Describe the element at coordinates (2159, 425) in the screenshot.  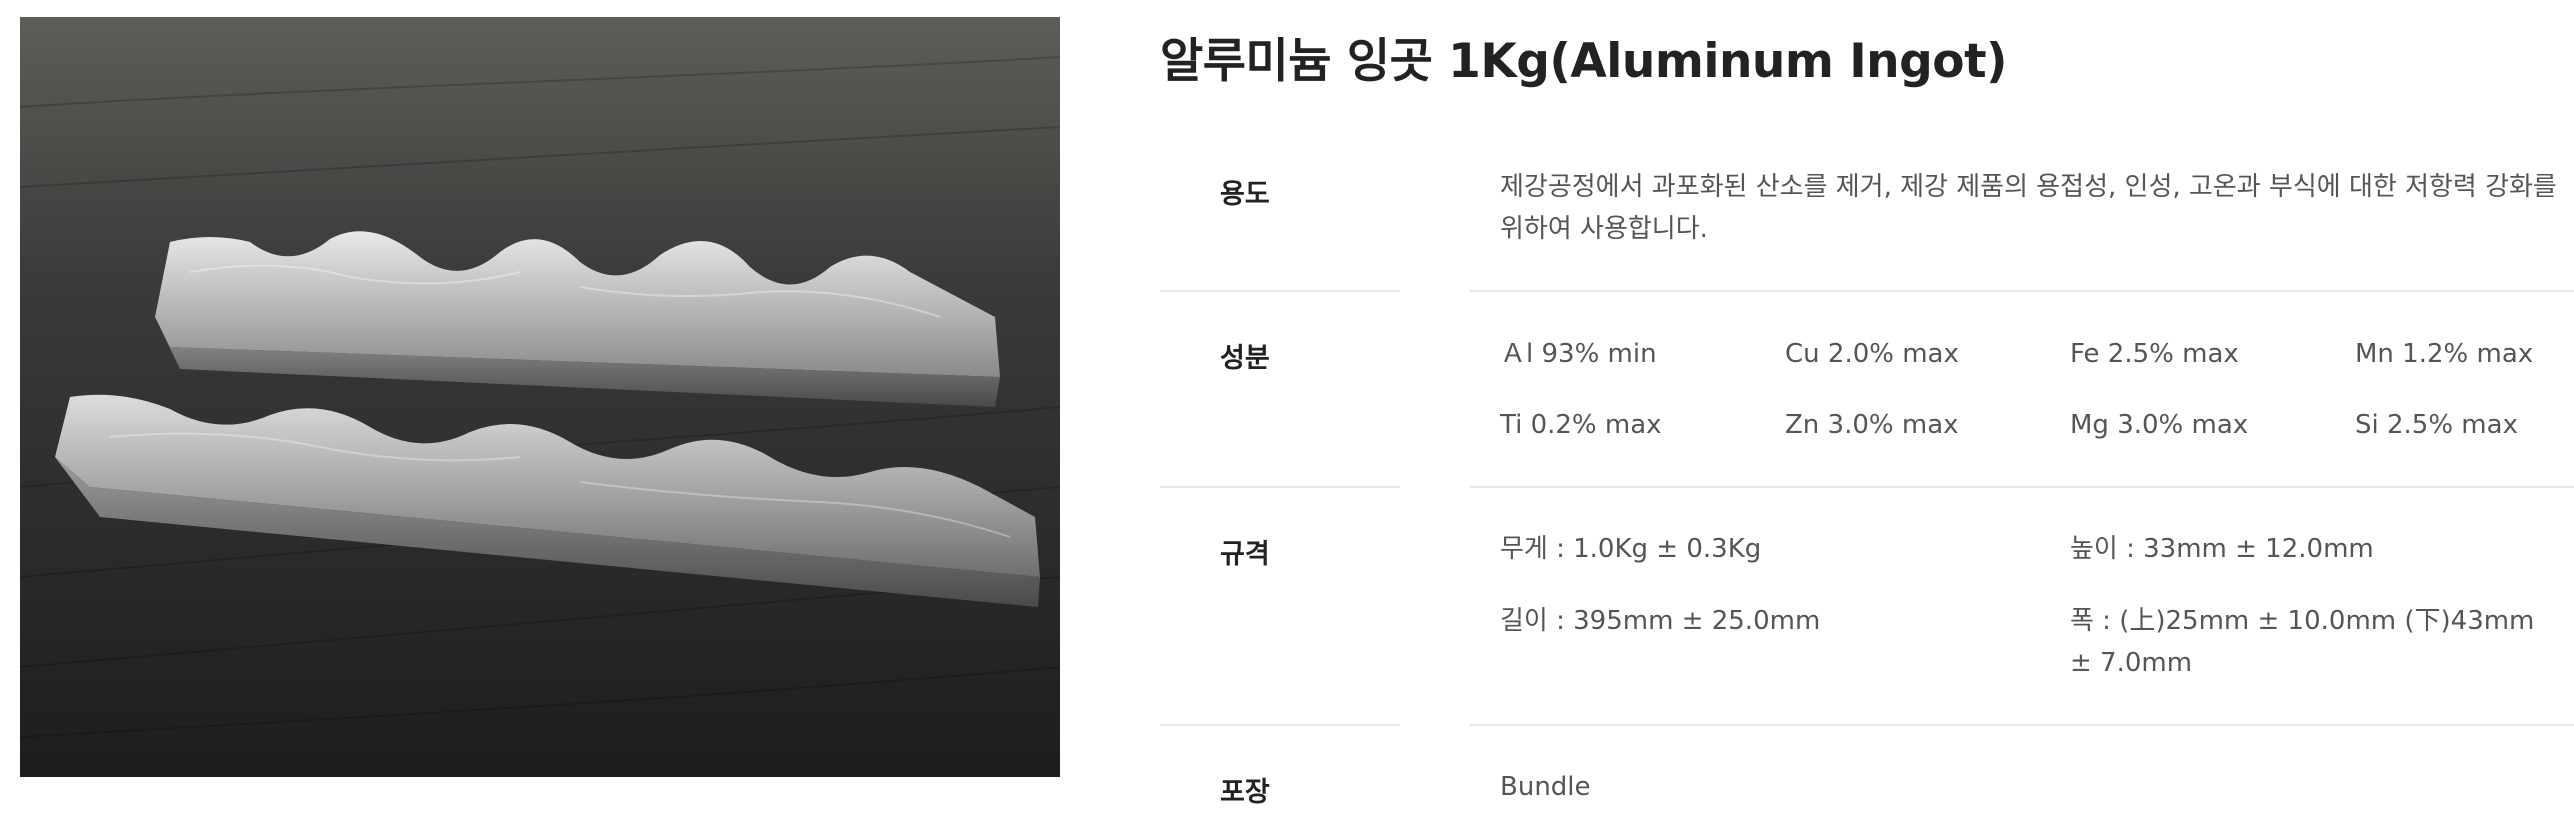
I see `composition-item: Mg 3.0% max` at that location.